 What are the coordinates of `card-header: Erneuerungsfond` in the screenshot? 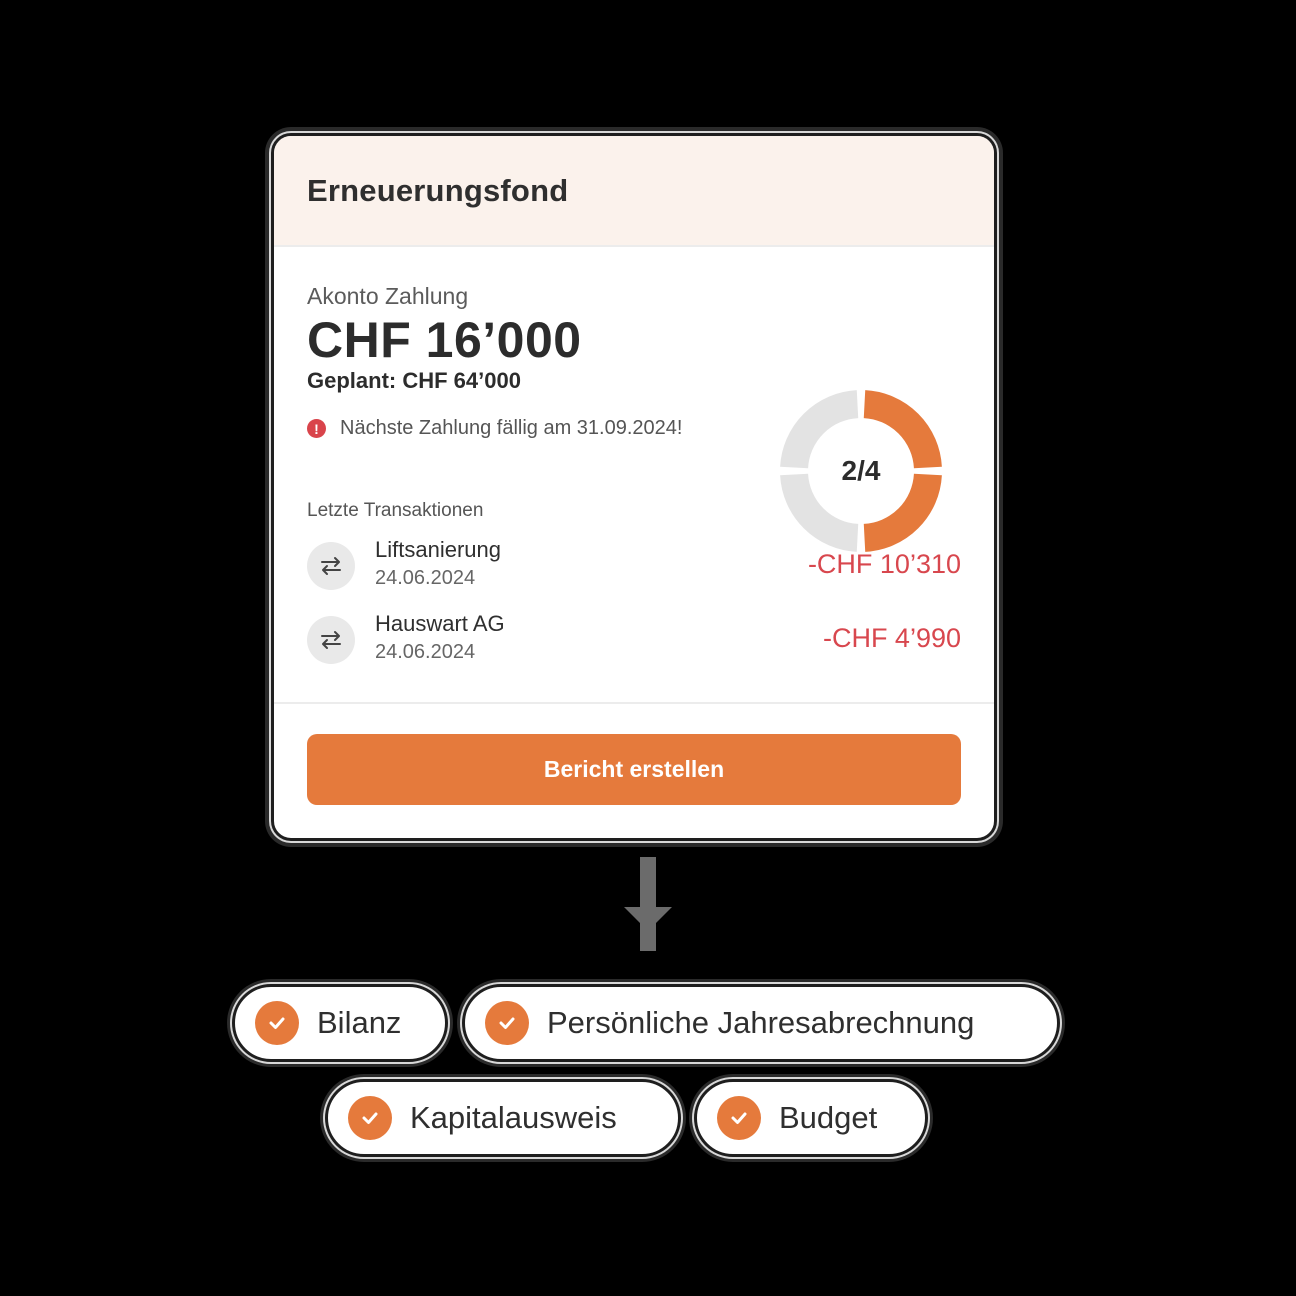 It's located at (634, 191).